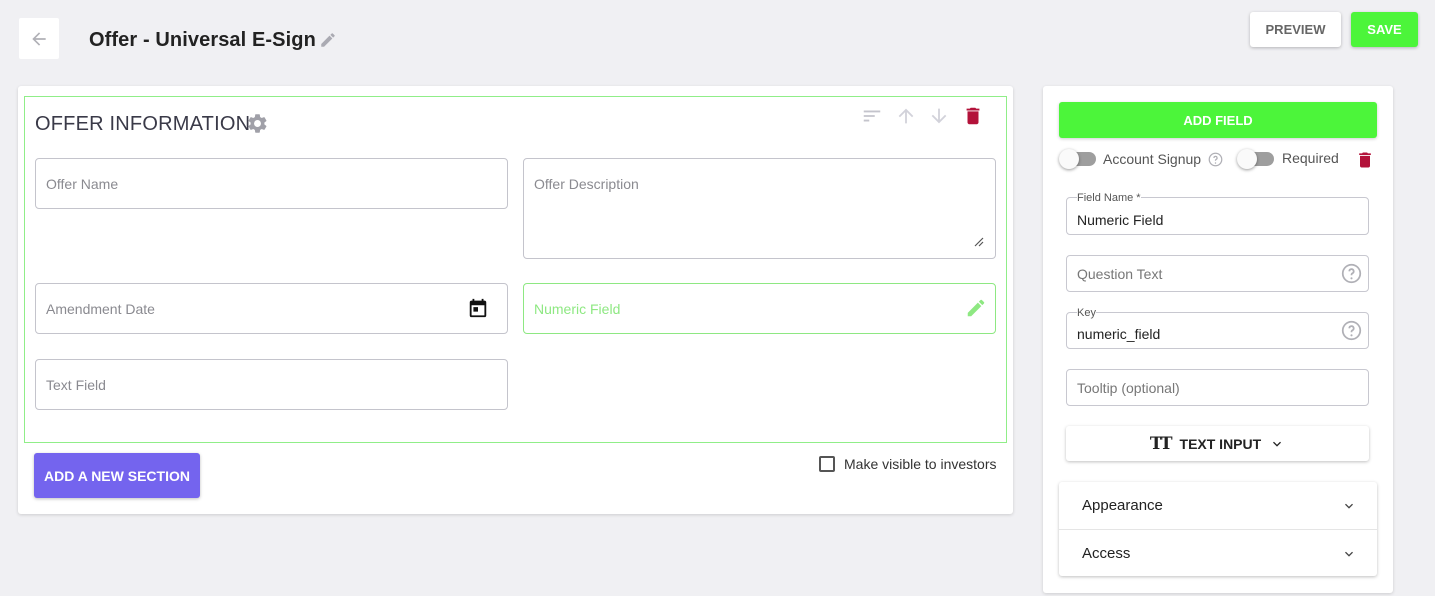 The image size is (1435, 596). Describe the element at coordinates (759, 208) in the screenshot. I see `offer-description-field: Offer Description` at that location.